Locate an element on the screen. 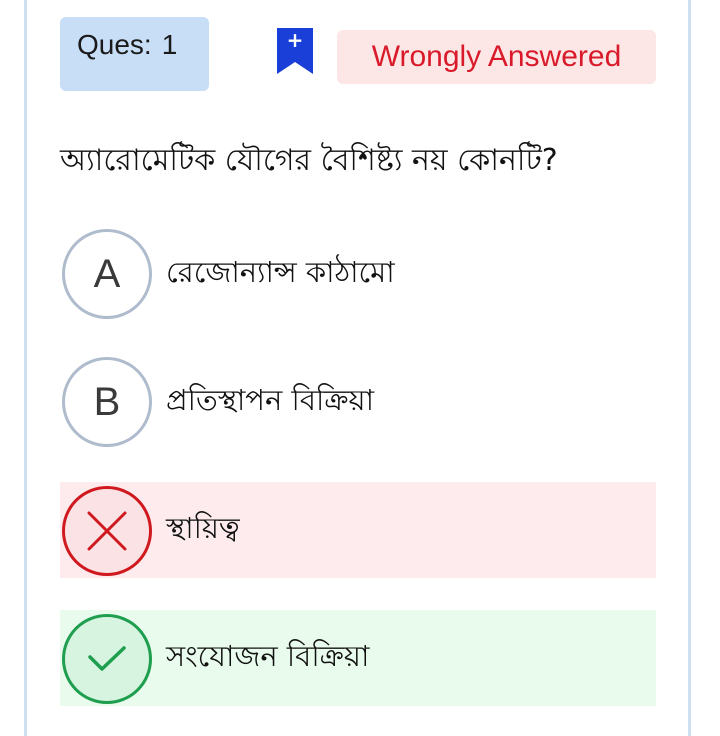  option-a-letter: A is located at coordinates (107, 273).